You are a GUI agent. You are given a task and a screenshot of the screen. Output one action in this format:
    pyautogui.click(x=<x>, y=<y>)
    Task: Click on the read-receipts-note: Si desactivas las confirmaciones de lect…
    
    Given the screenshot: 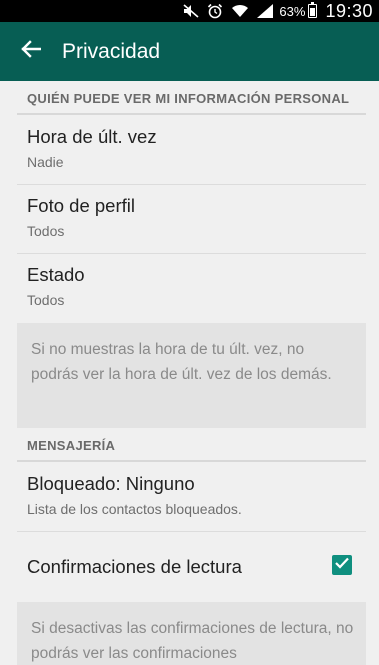 What is the action you would take?
    pyautogui.click(x=191, y=633)
    